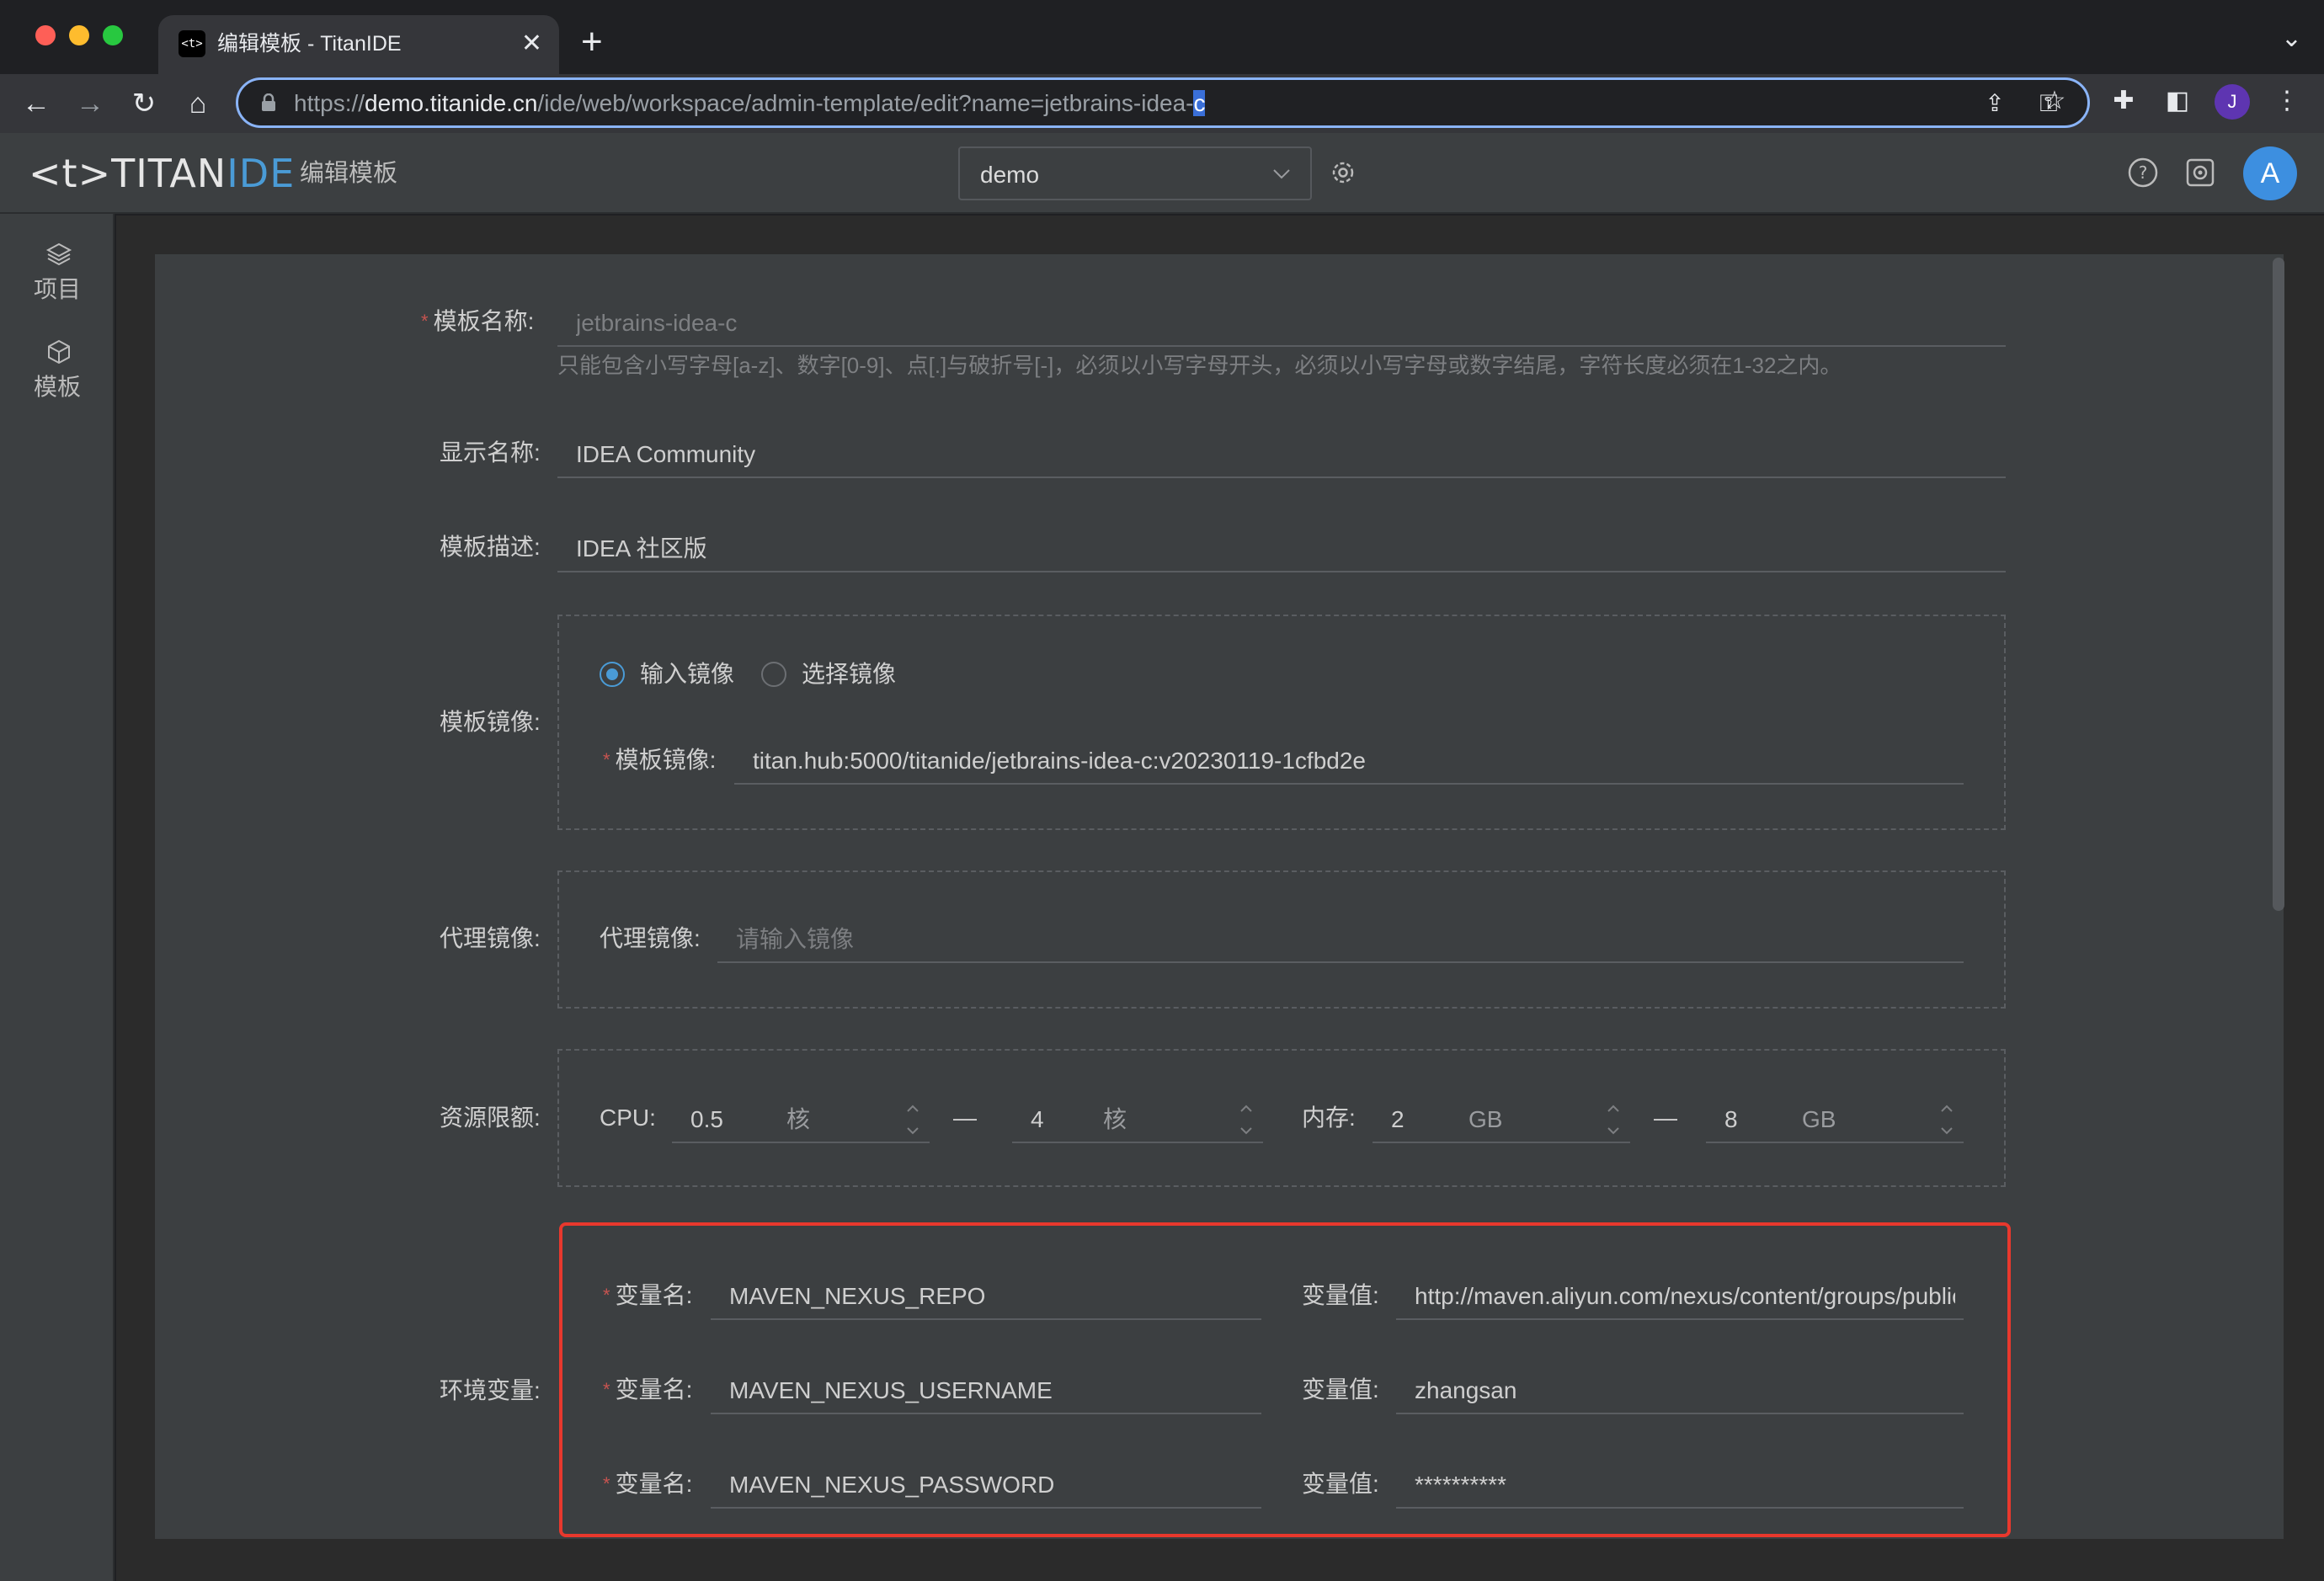 The width and height of the screenshot is (2324, 1581). What do you see at coordinates (531, 44) in the screenshot?
I see `tab-close-icon: ✕` at bounding box center [531, 44].